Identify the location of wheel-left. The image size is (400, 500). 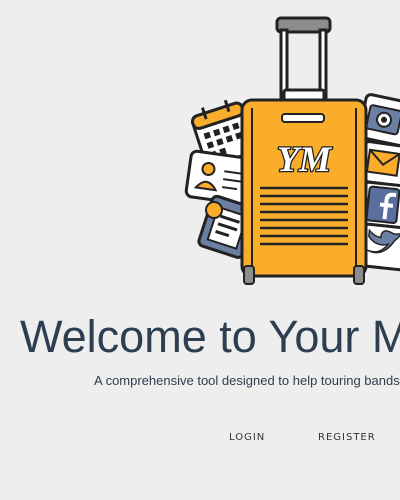
(249, 275).